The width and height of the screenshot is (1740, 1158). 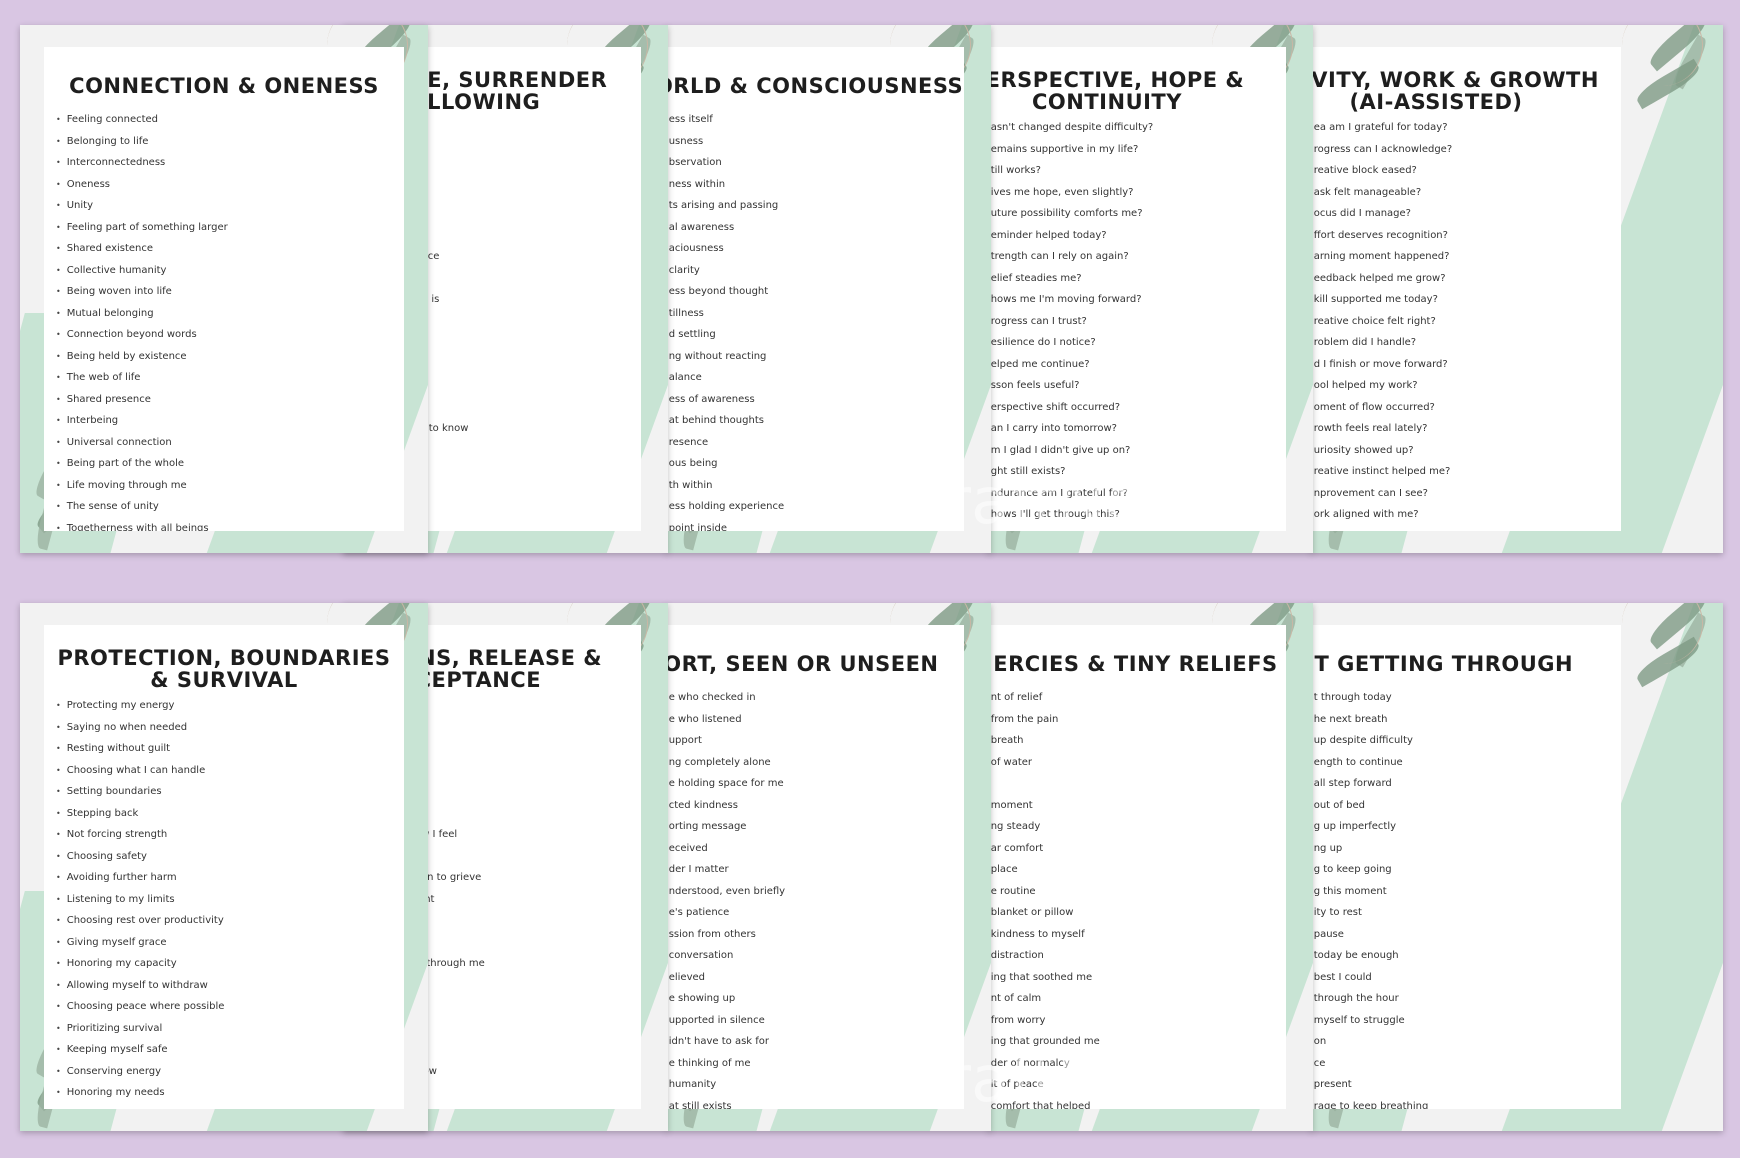 I want to click on list-item: rogress can I acknowledge?, so click(x=1381, y=150).